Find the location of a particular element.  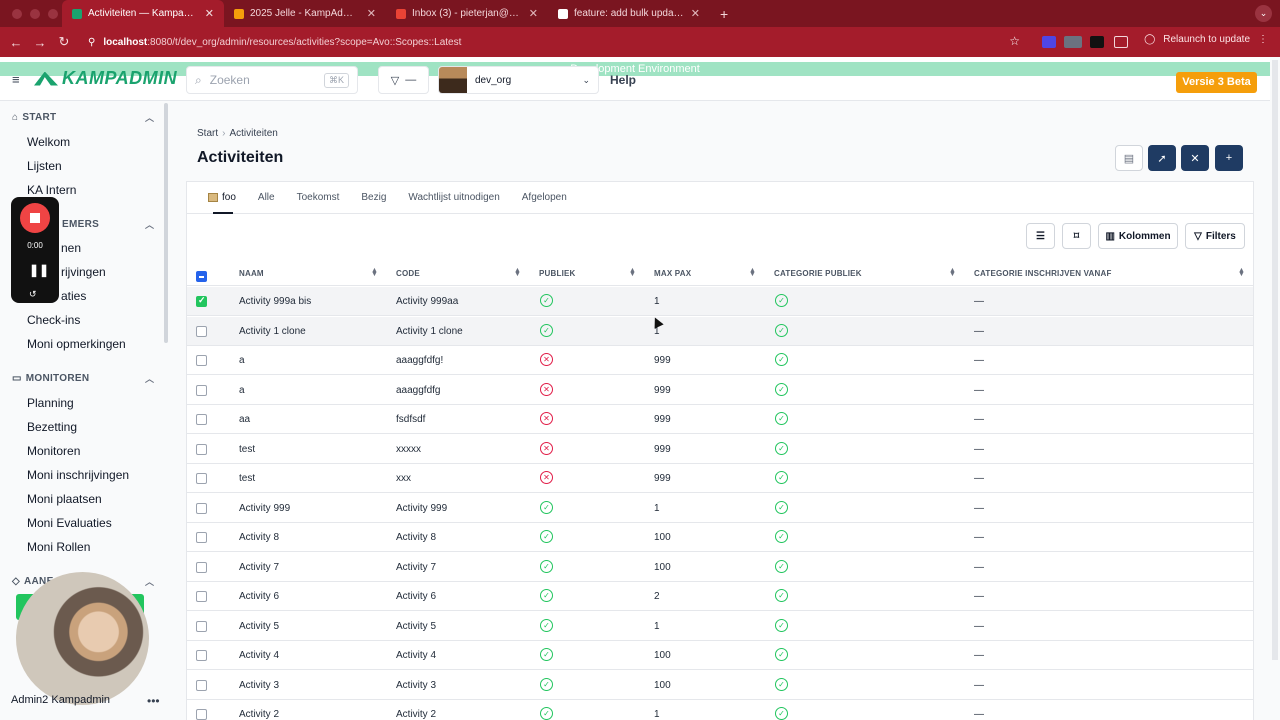

restart-icon: ↺ is located at coordinates (33, 294).